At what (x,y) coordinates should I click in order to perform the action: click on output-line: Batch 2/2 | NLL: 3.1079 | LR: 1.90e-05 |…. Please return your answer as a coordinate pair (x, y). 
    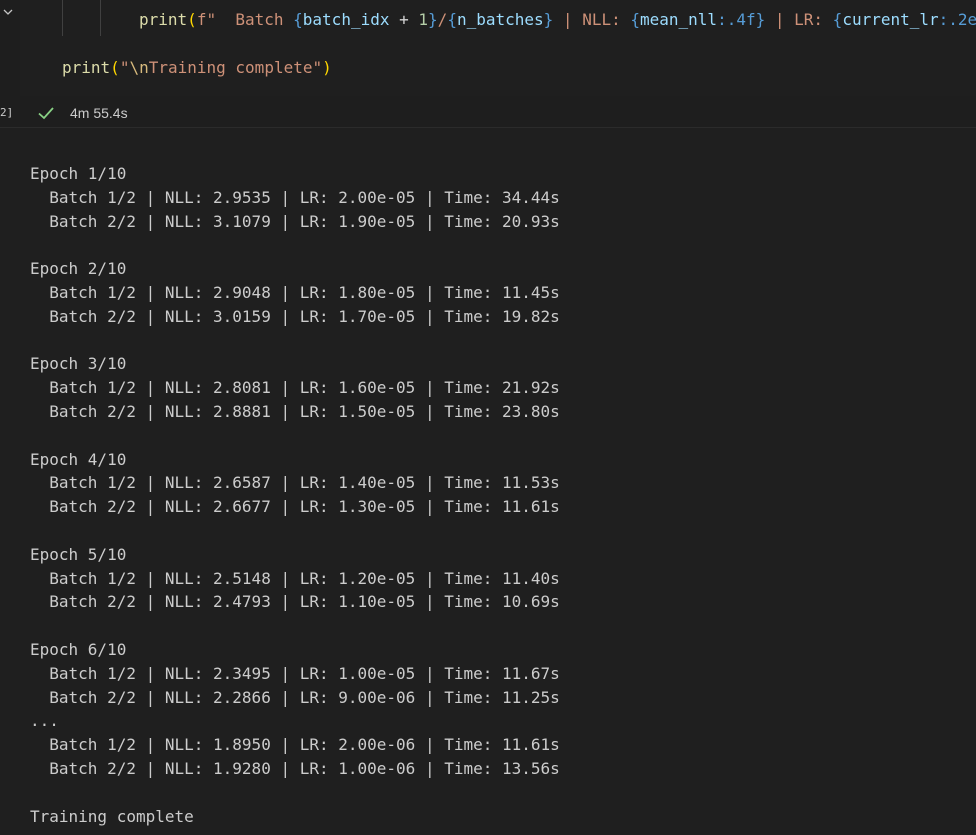
    Looking at the image, I should click on (295, 221).